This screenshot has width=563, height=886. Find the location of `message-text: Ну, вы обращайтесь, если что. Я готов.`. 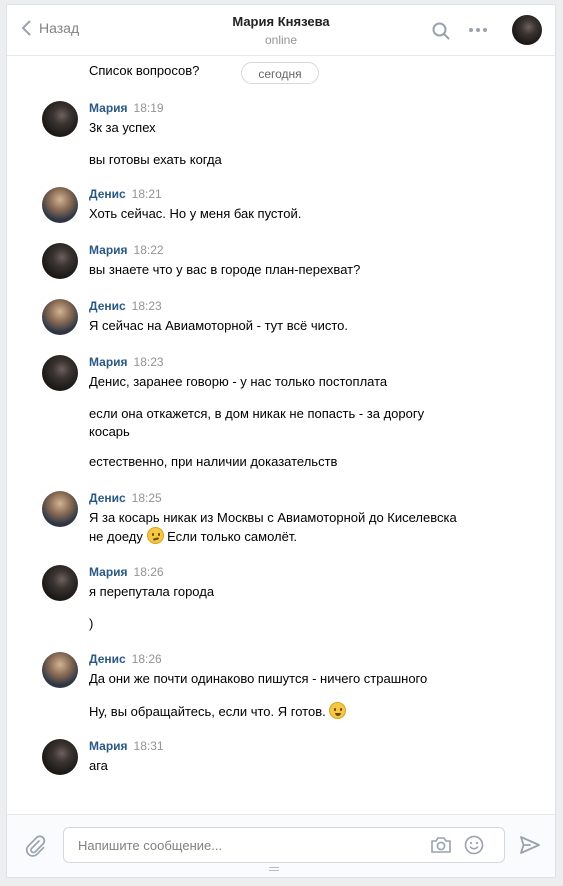

message-text: Ну, вы обращайтесь, если что. Я готов. is located at coordinates (284, 711).